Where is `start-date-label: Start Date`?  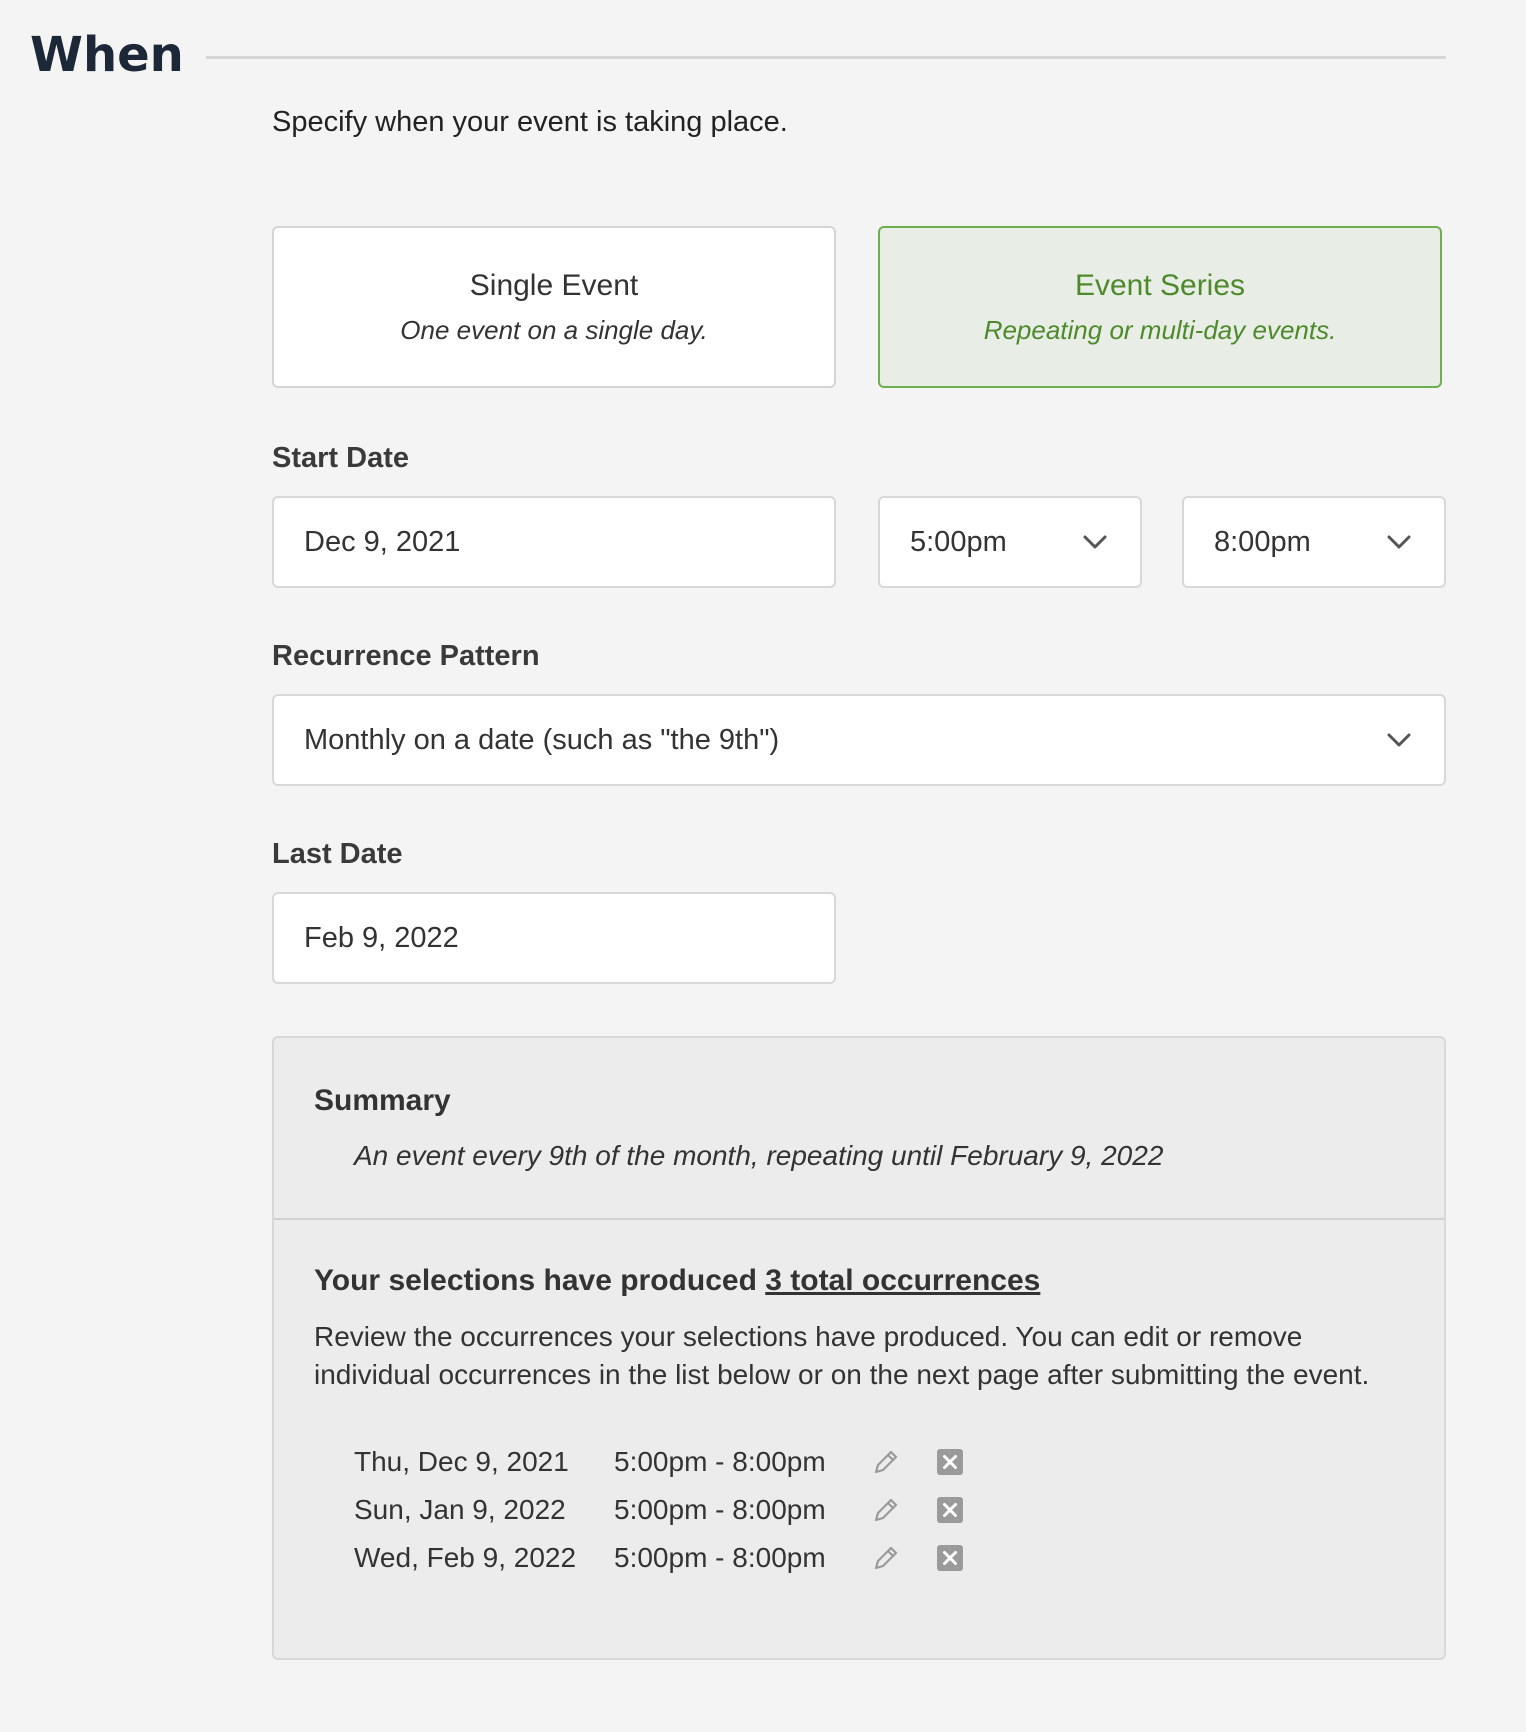 start-date-label: Start Date is located at coordinates (340, 458).